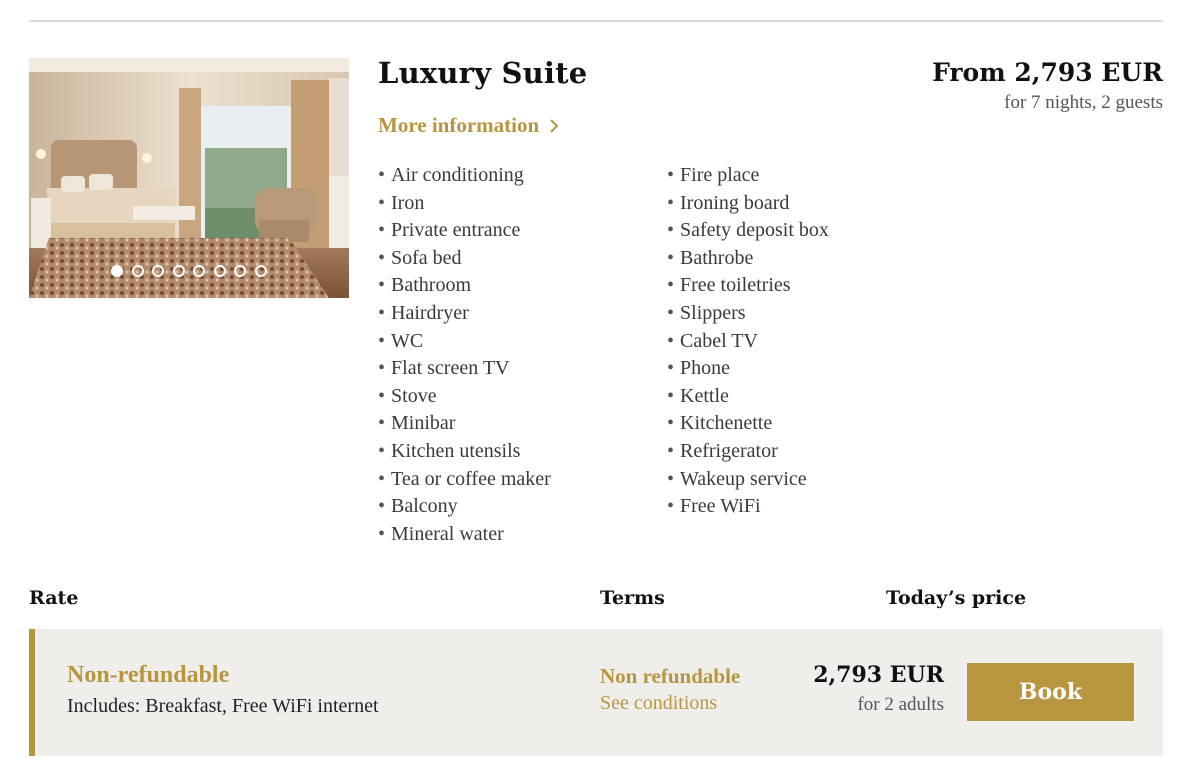 The height and width of the screenshot is (782, 1200). Describe the element at coordinates (748, 259) in the screenshot. I see `amenity-item: Bathrobe` at that location.